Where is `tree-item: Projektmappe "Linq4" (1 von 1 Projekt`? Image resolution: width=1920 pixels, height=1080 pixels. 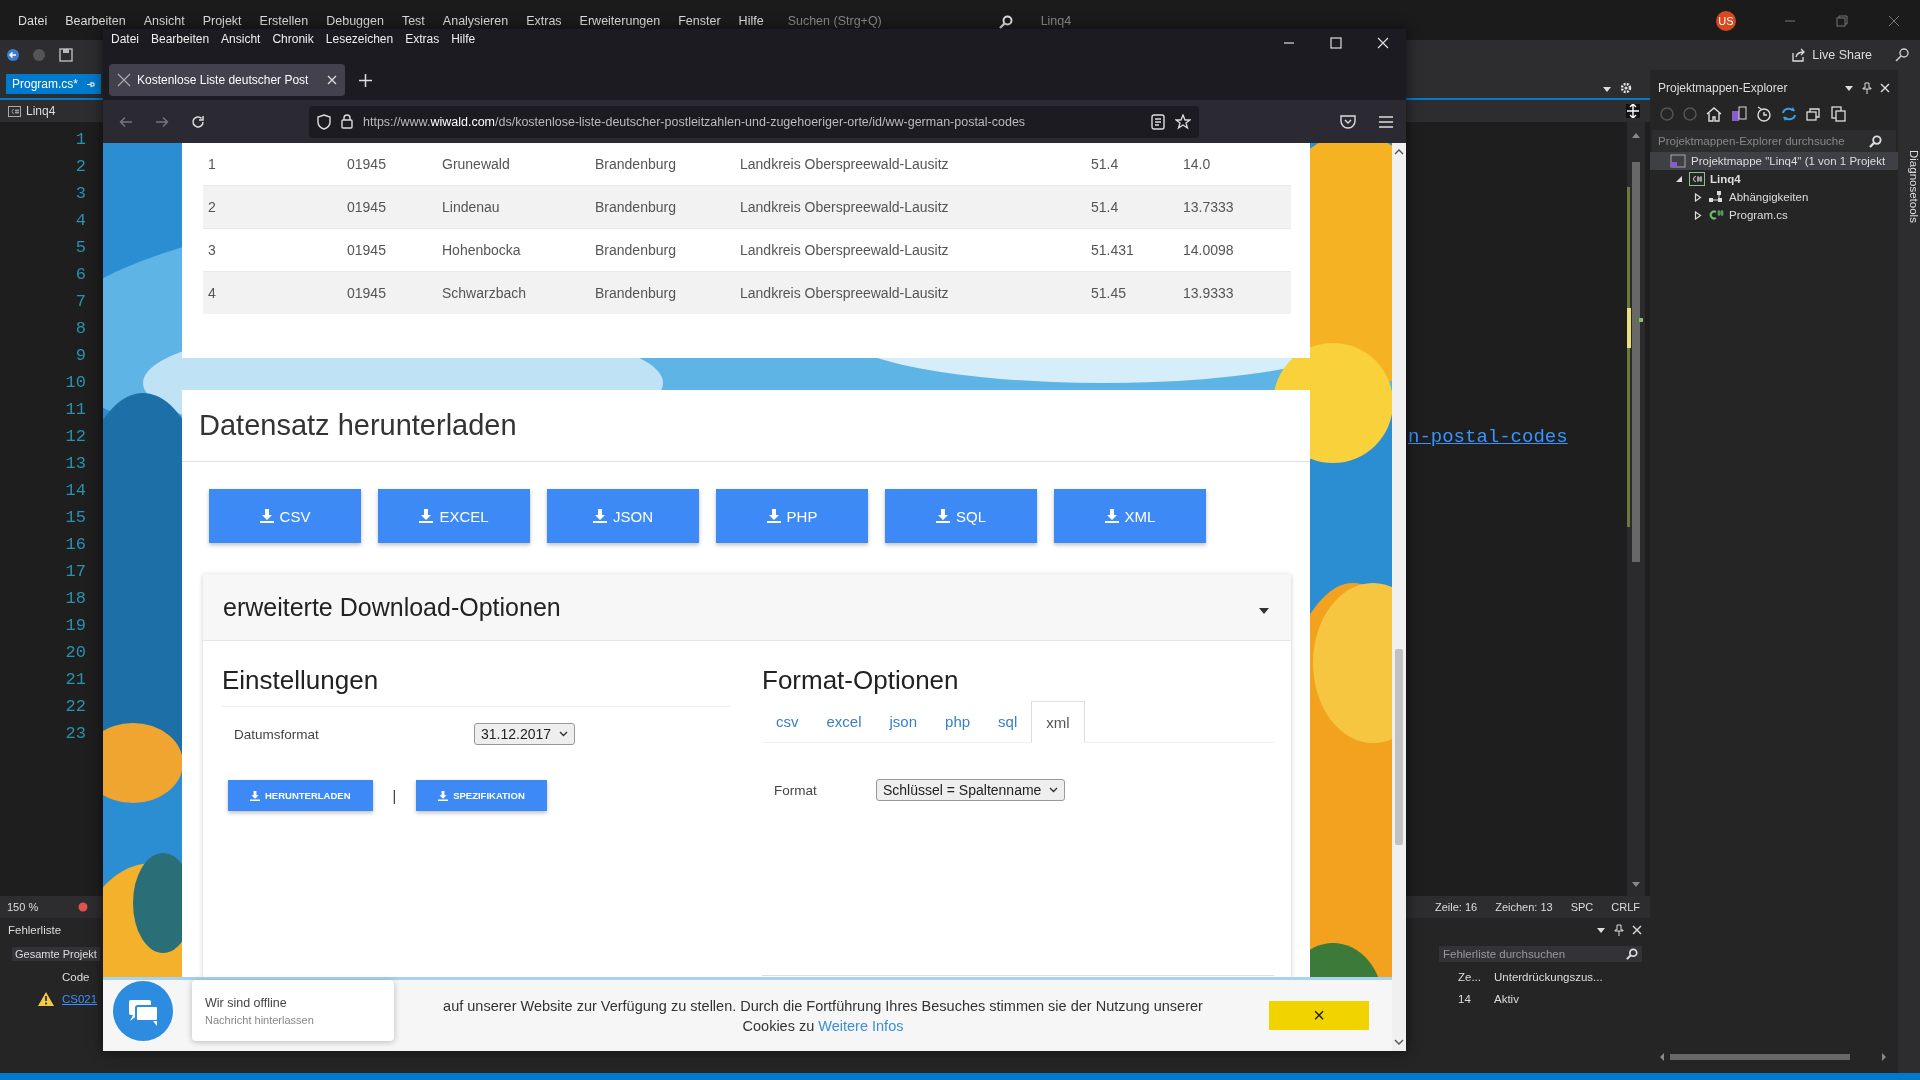 tree-item: Projektmappe "Linq4" (1 von 1 Projekt is located at coordinates (1774, 161).